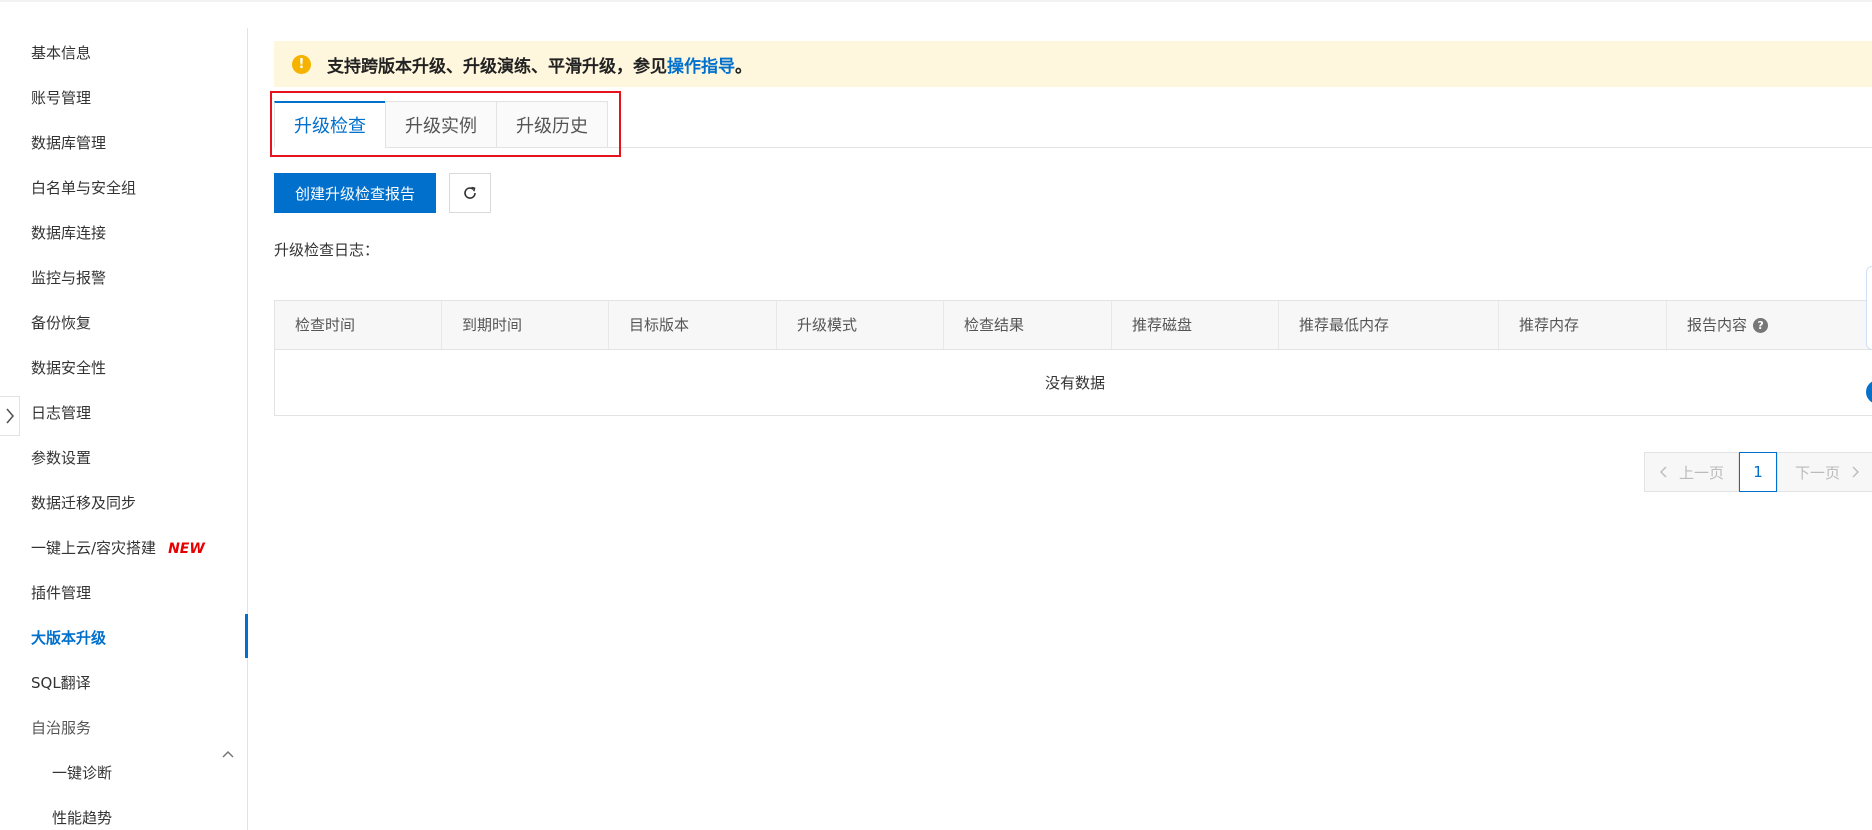  I want to click on sidebar-item-cloud-dr: 一键上云/容灾搭建 NEW, so click(118, 548).